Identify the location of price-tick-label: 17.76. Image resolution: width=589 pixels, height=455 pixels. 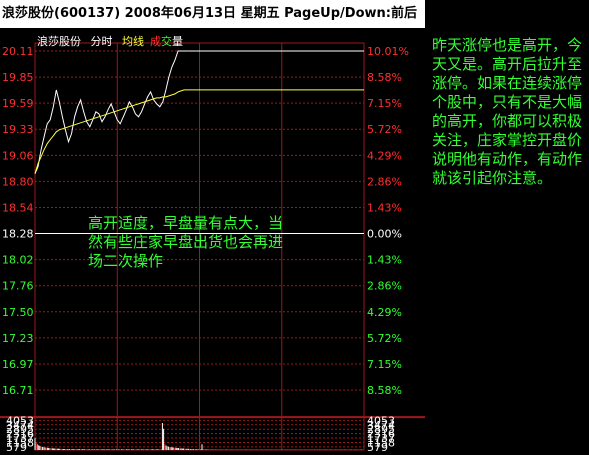
(18, 286).